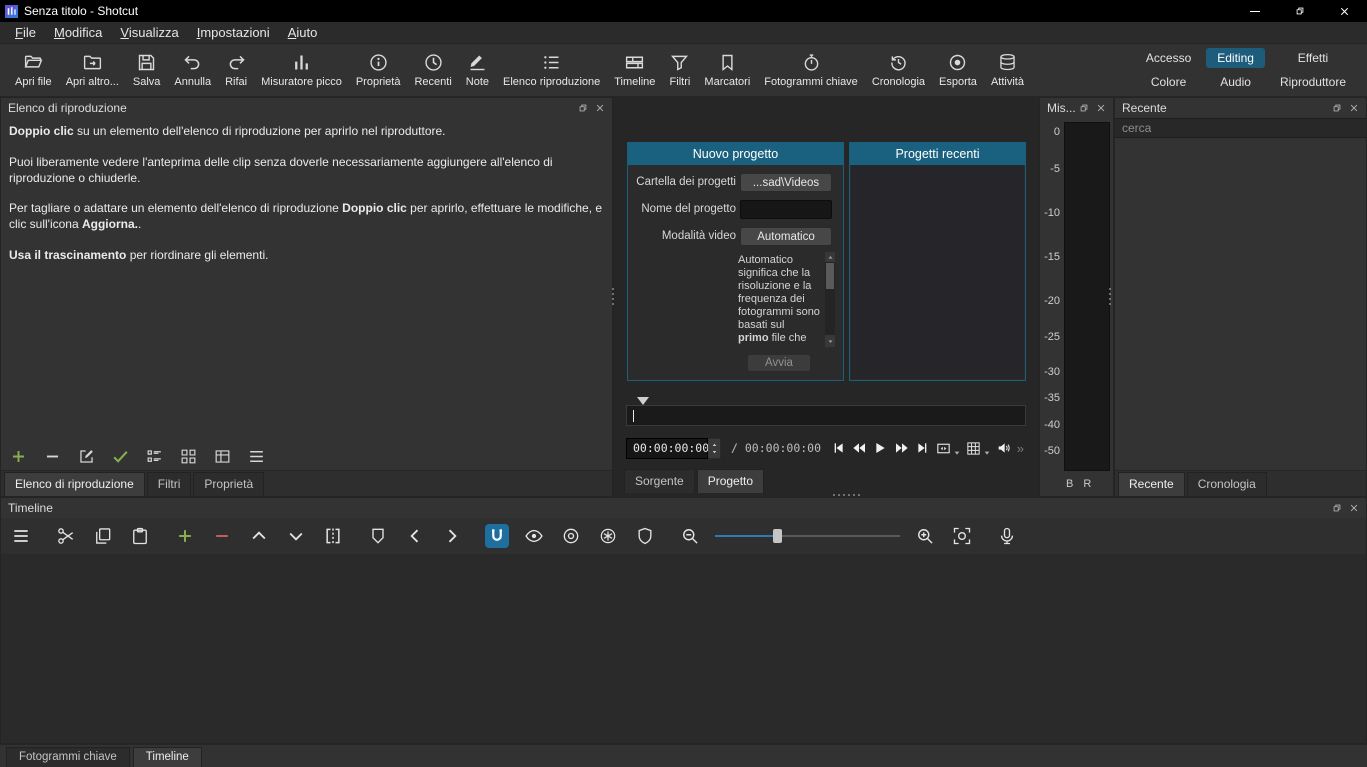 The height and width of the screenshot is (767, 1367). Describe the element at coordinates (690, 536) in the screenshot. I see `zoom-out-button` at that location.